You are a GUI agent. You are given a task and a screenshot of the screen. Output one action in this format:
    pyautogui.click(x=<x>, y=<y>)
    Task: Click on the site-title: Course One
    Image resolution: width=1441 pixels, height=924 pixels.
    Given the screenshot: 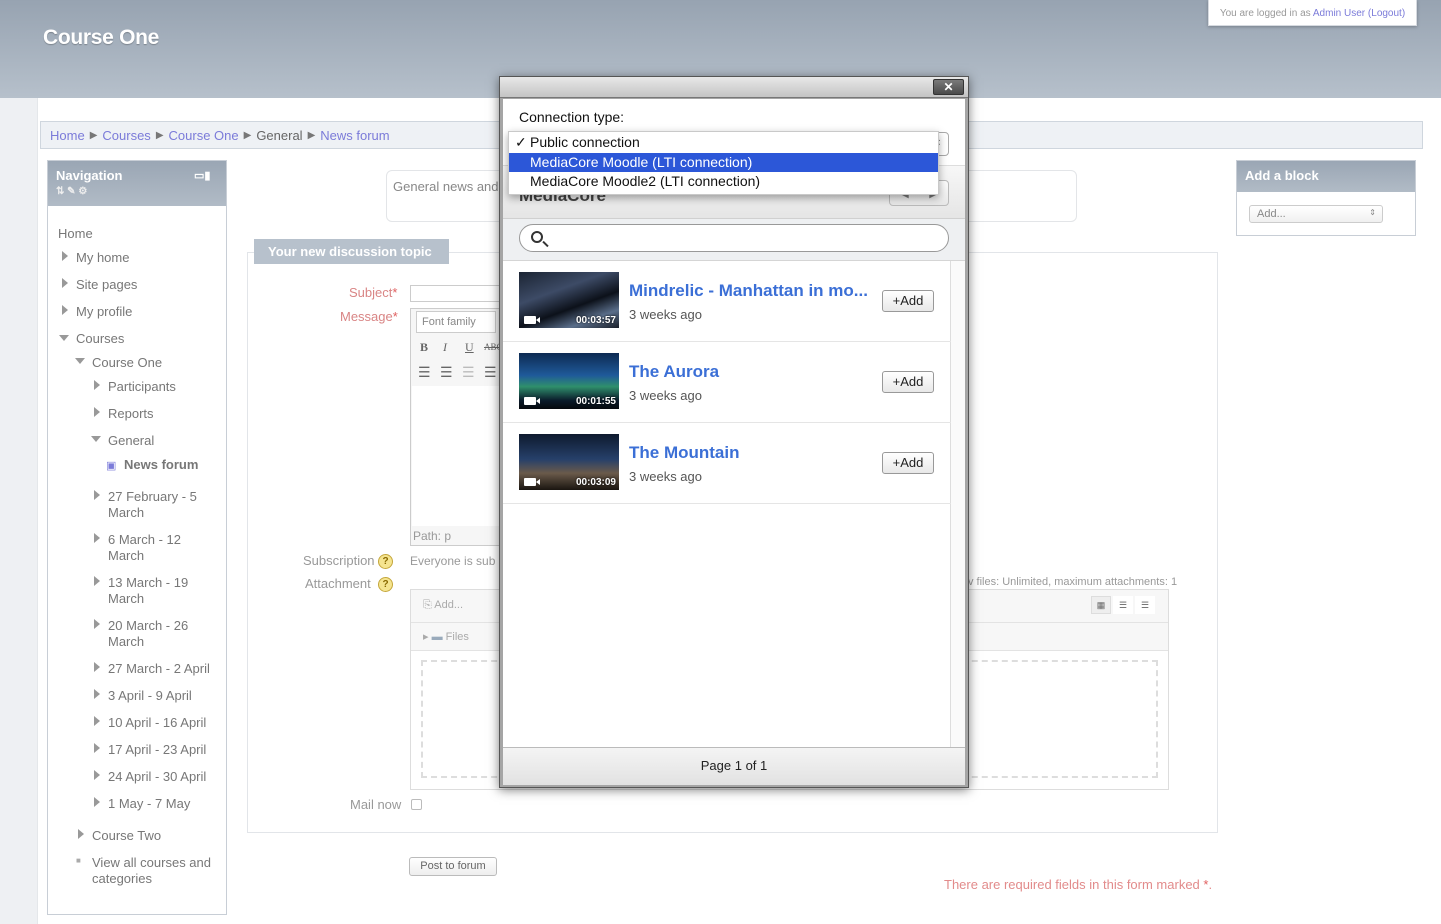 What is the action you would take?
    pyautogui.click(x=101, y=38)
    